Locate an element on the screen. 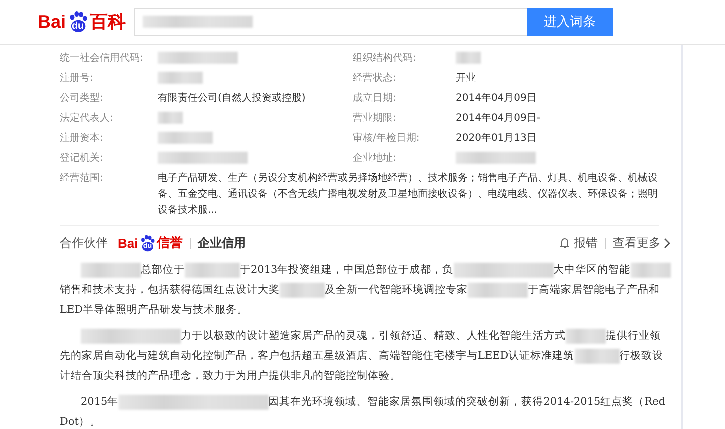 The width and height of the screenshot is (725, 429). field-value: 2014年04月09日 is located at coordinates (497, 99).